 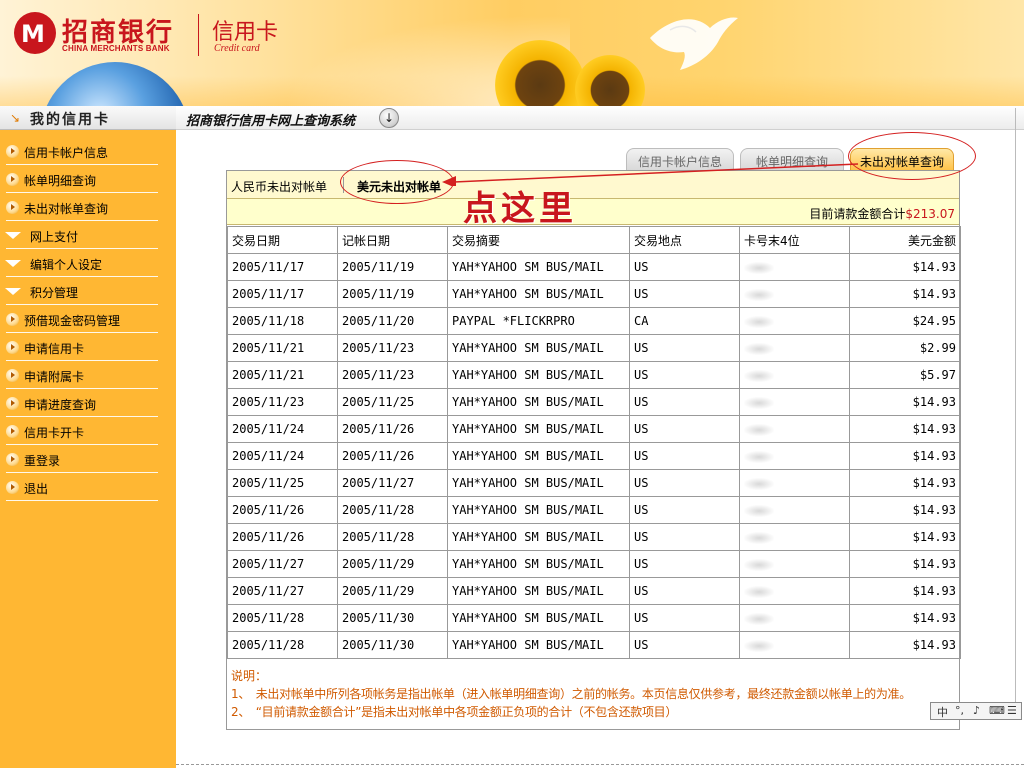 What do you see at coordinates (36, 489) in the screenshot?
I see `sidebar-item-label: 退出` at bounding box center [36, 489].